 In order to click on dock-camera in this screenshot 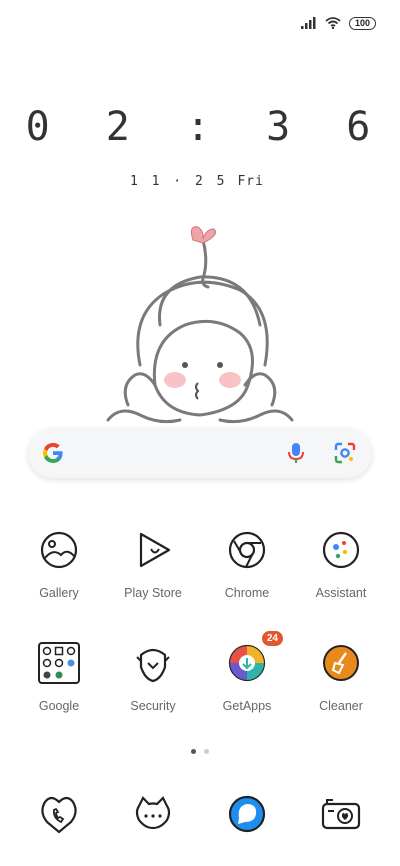, I will do `click(341, 814)`.